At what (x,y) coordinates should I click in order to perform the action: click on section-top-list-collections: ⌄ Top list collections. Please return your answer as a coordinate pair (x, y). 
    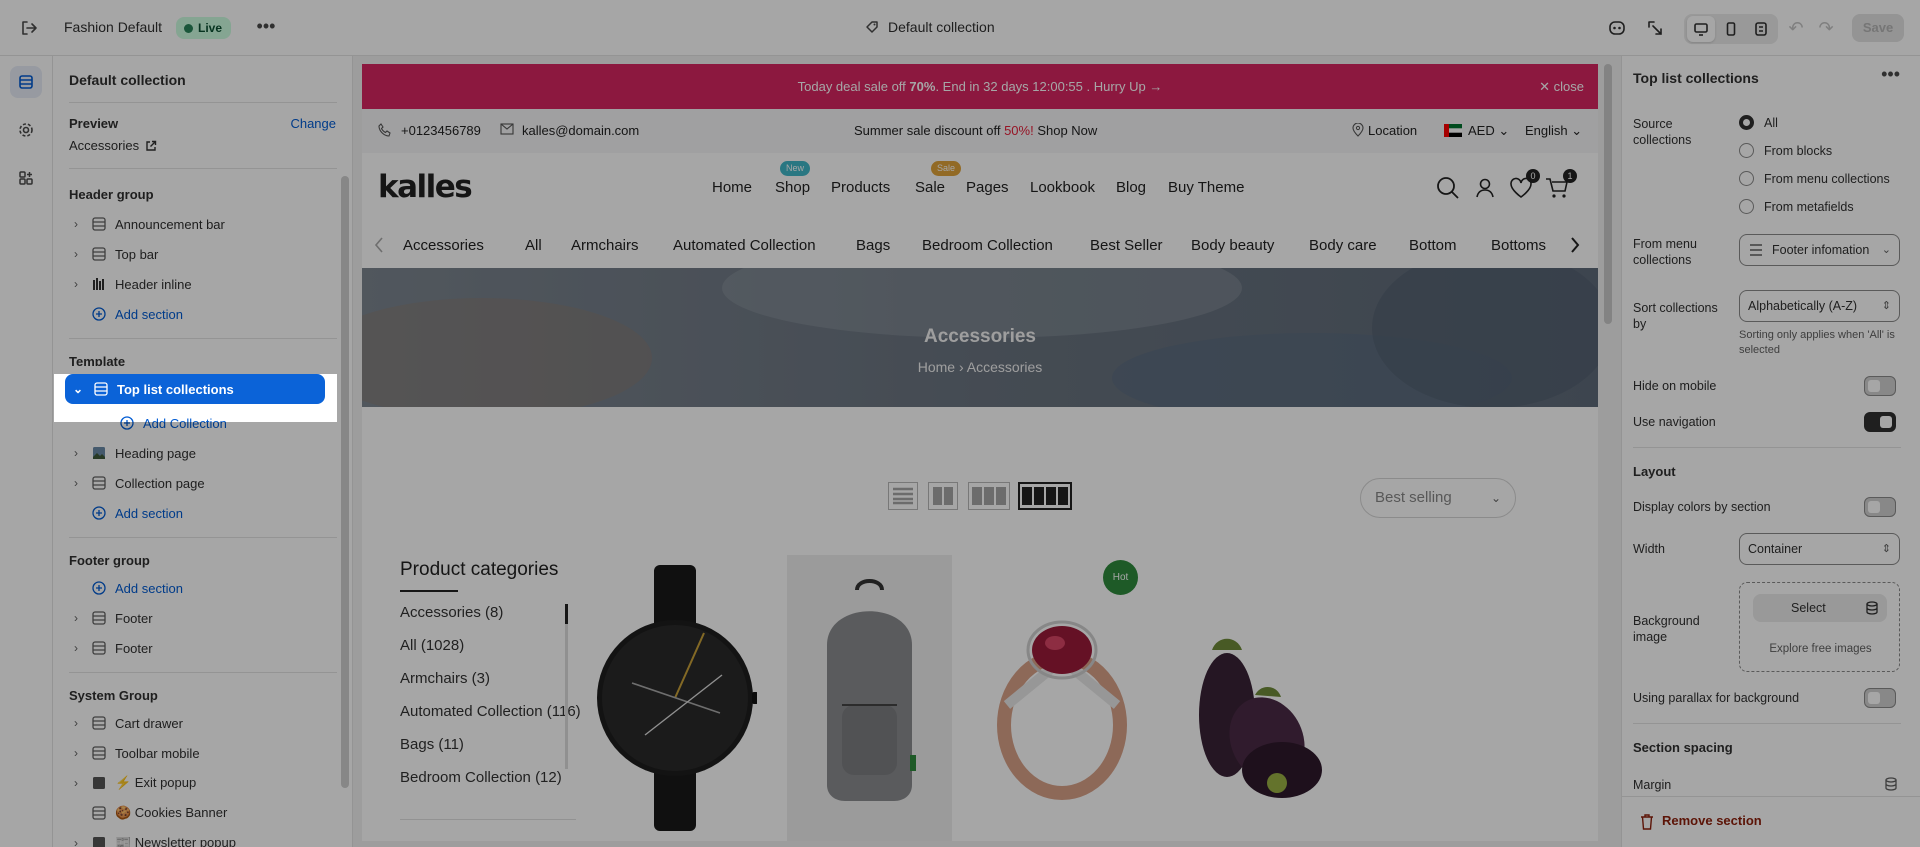
    Looking at the image, I should click on (195, 389).